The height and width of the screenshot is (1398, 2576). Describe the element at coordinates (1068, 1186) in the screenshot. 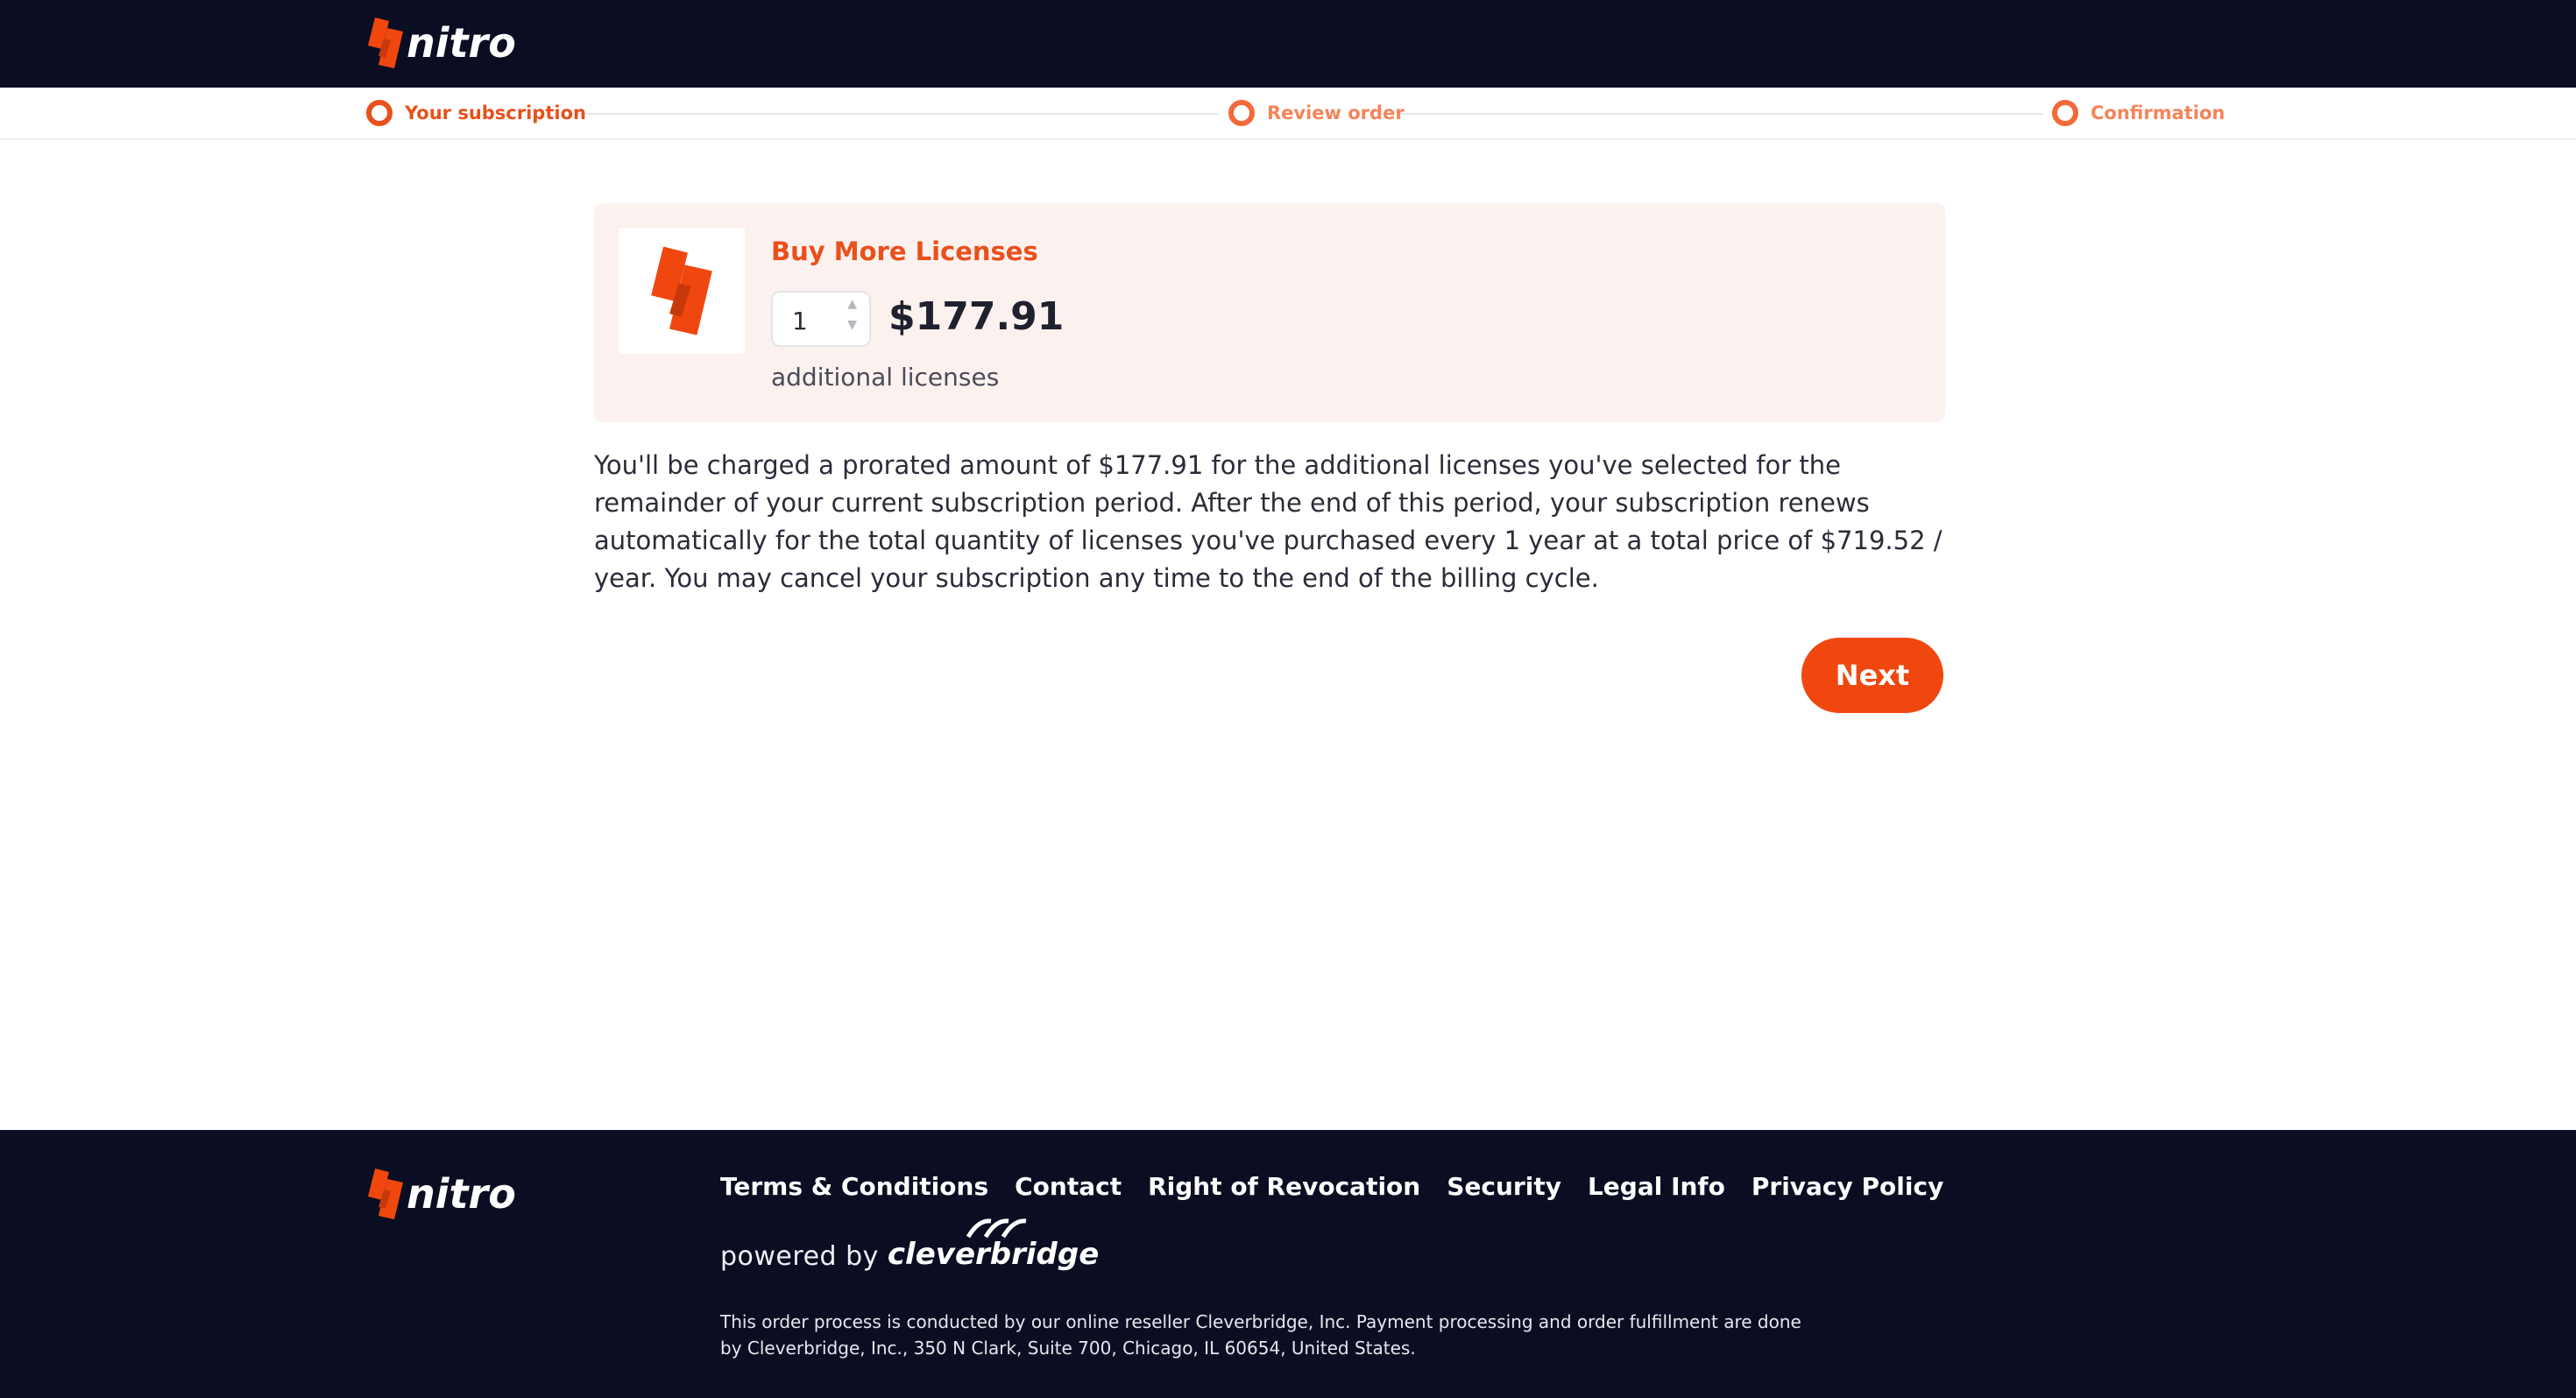

I see `footer-link-contact: Contact` at that location.